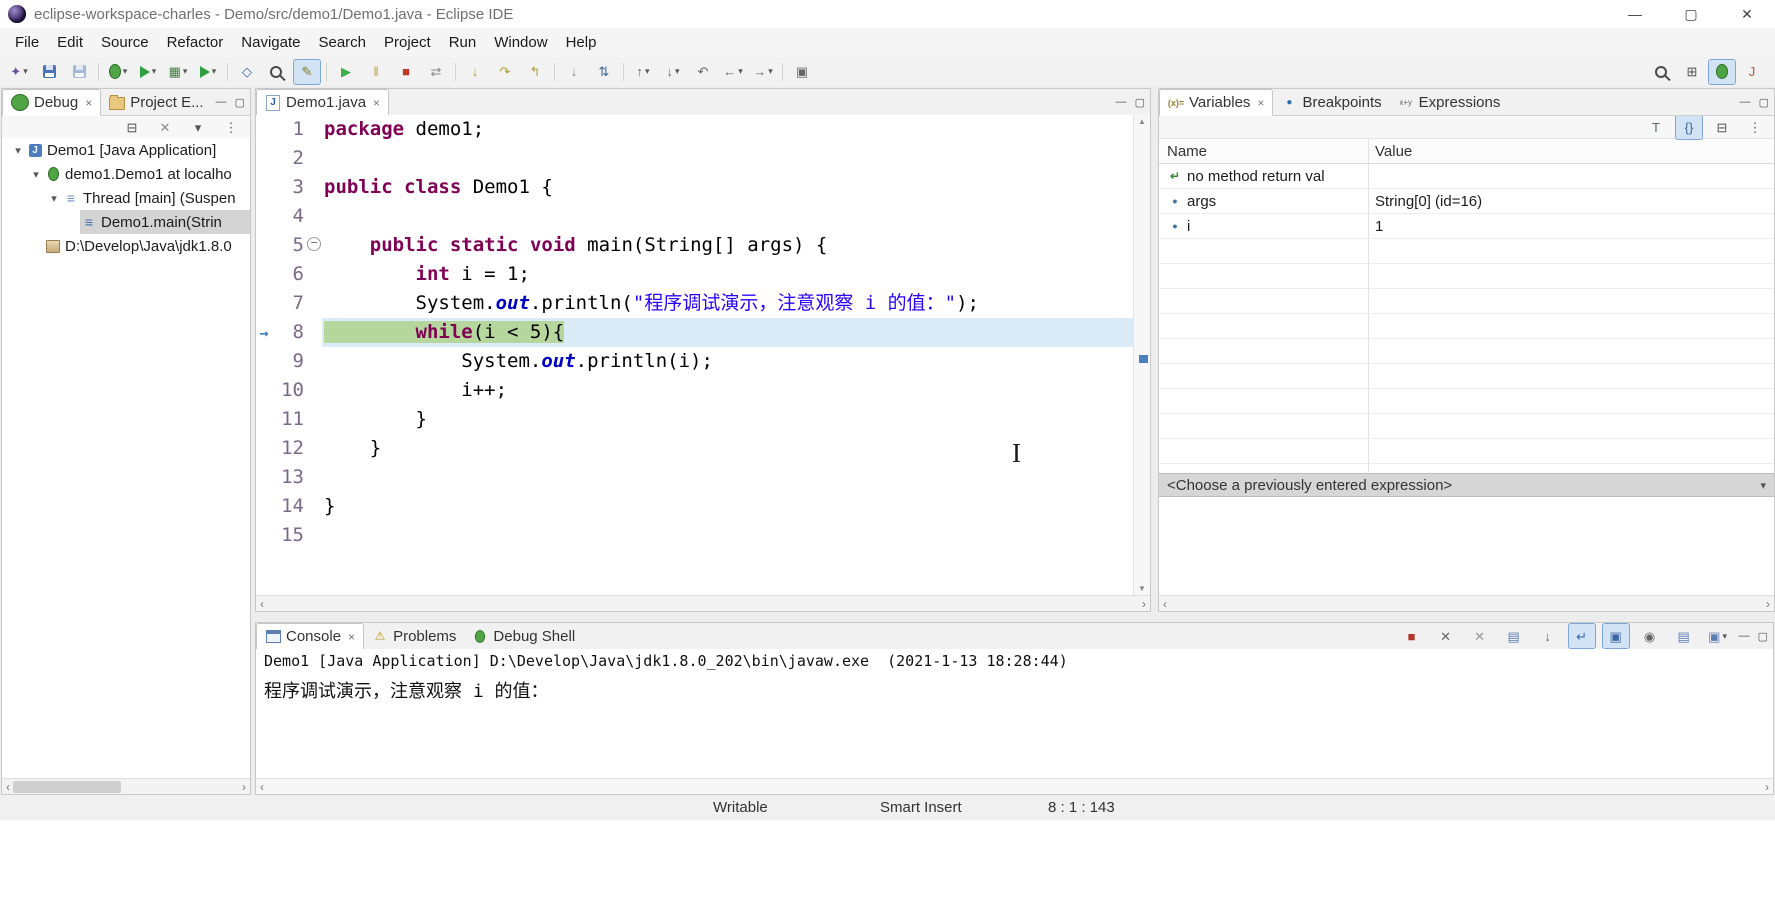 The image size is (1775, 919). What do you see at coordinates (406, 72) in the screenshot?
I see `terminate-button: ■` at bounding box center [406, 72].